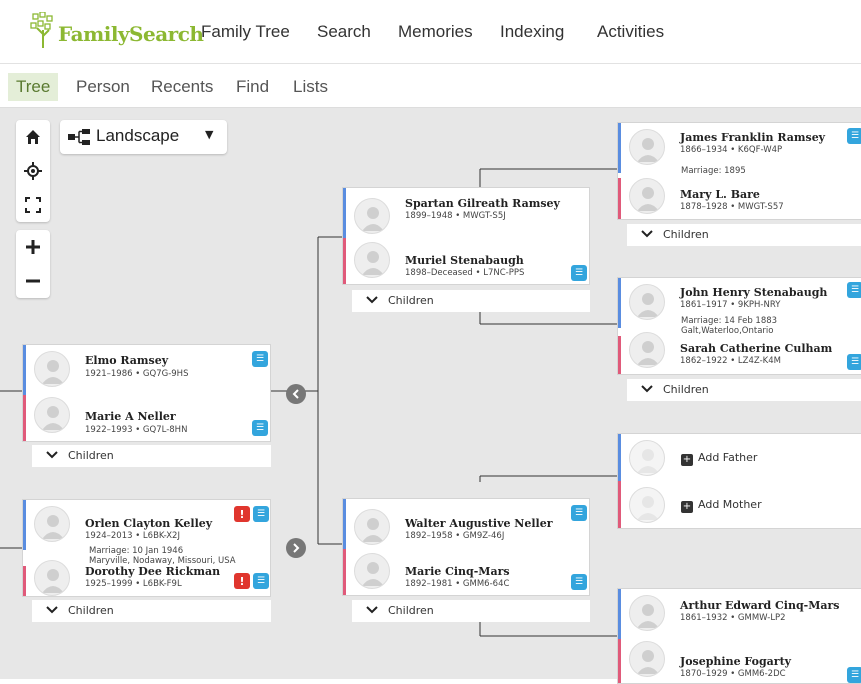  What do you see at coordinates (33, 247) in the screenshot?
I see `zoom-in-button` at bounding box center [33, 247].